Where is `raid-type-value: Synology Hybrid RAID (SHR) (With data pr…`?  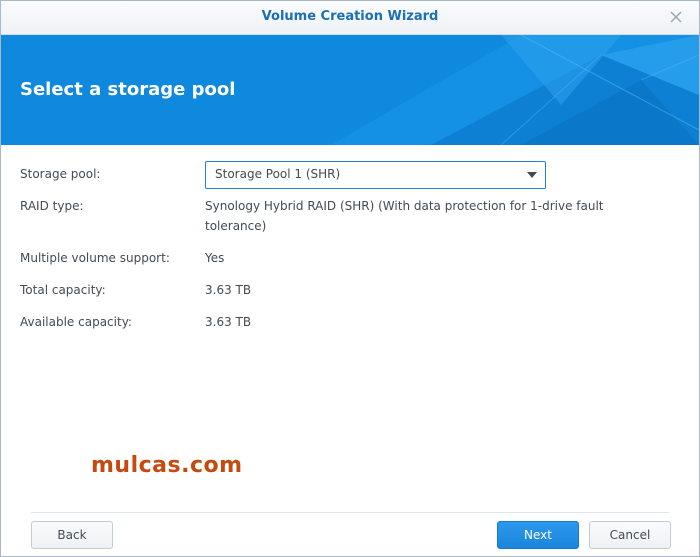
raid-type-value: Synology Hybrid RAID (SHR) (With data pr… is located at coordinates (404, 216).